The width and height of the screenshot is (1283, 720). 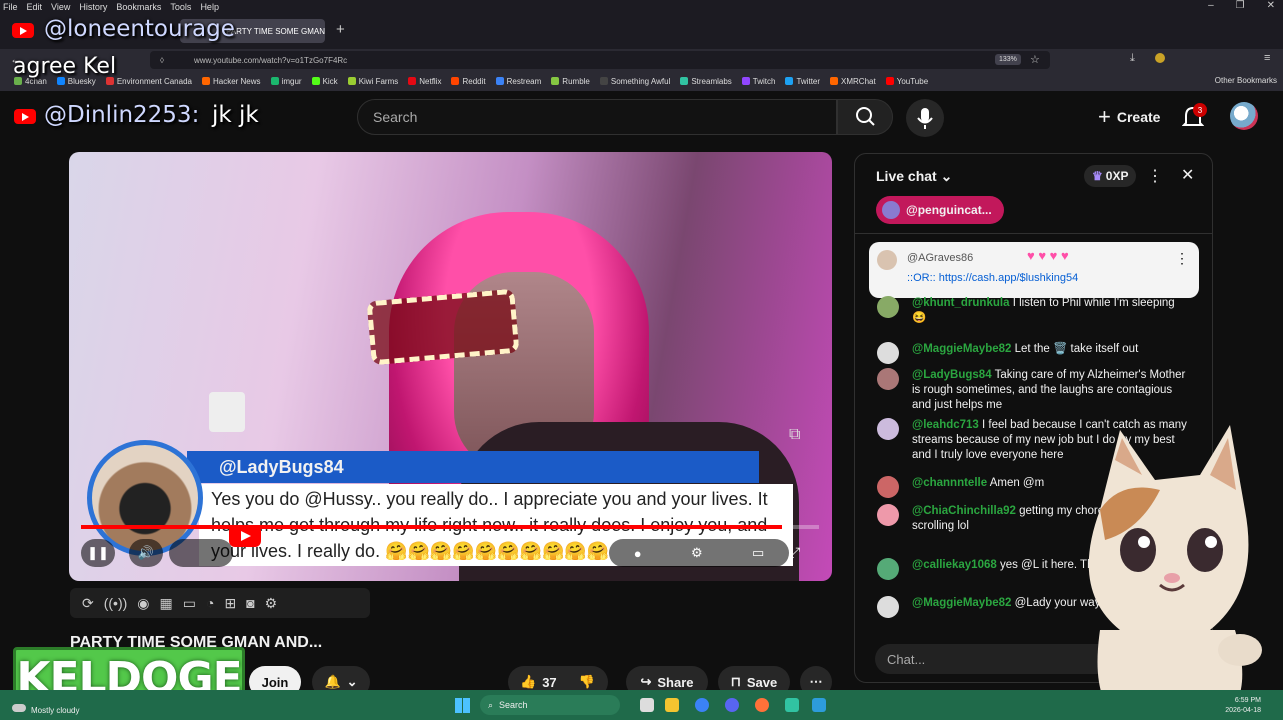 I want to click on hamburger-menu-icon: ≡, so click(x=1267, y=58).